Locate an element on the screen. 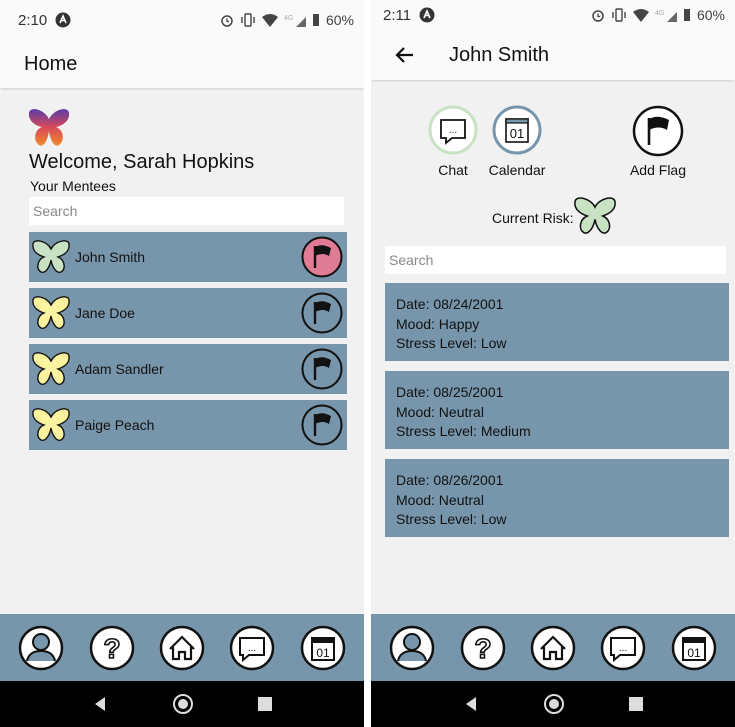 This screenshot has width=735, height=727. app-bar: Home is located at coordinates (182, 64).